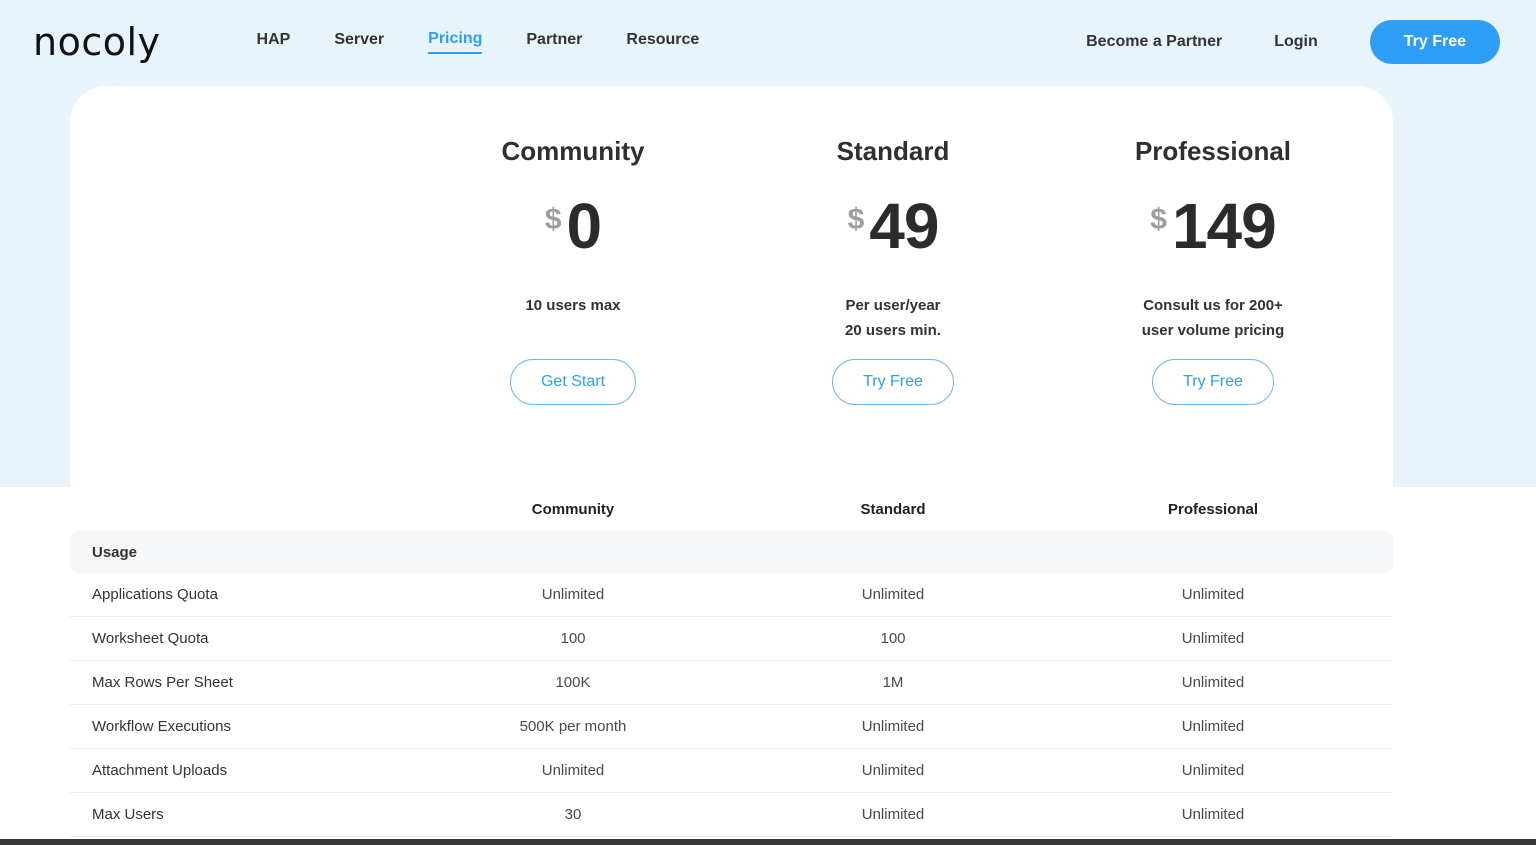  What do you see at coordinates (731, 509) in the screenshot?
I see `table-header-row: Community Standard Professional` at bounding box center [731, 509].